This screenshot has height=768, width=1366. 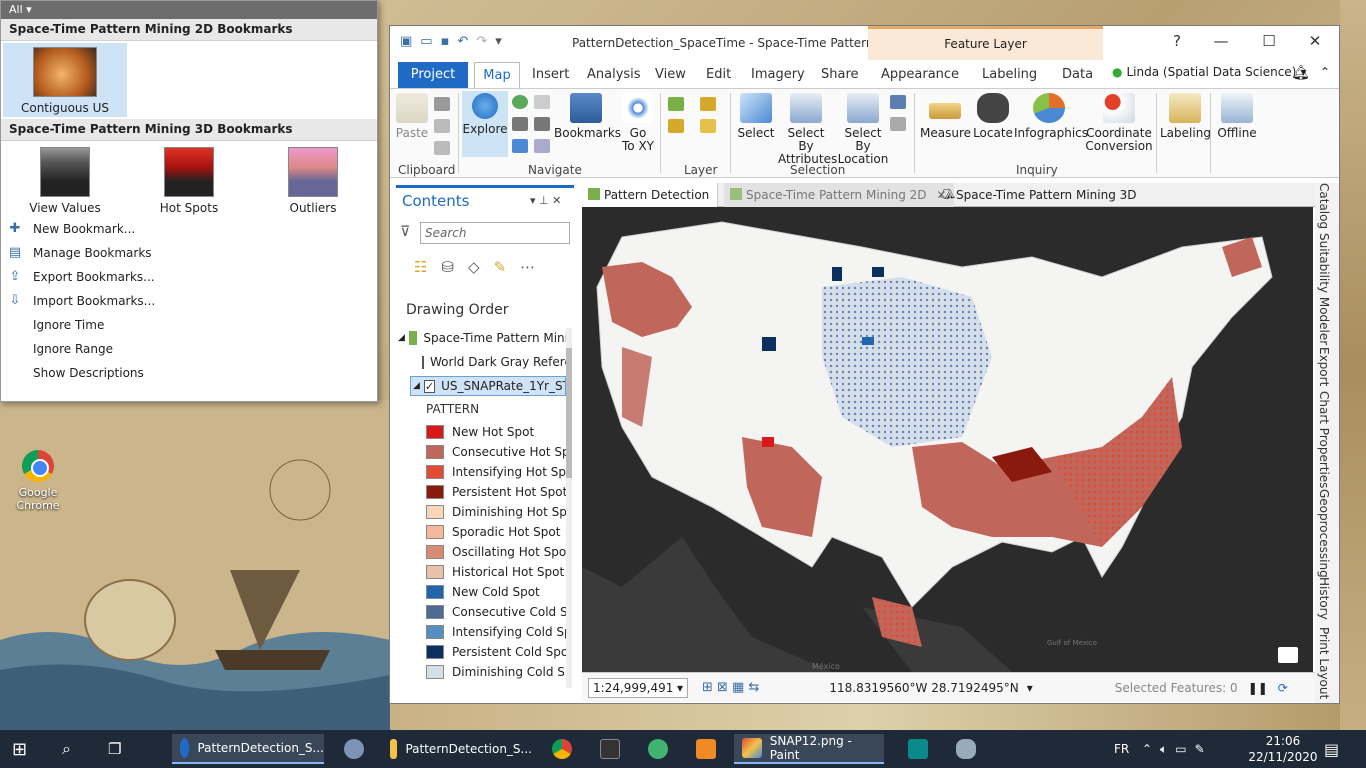 What do you see at coordinates (1119, 123) in the screenshot?
I see `coordinate-conversion-button: Coordinate Conversion` at bounding box center [1119, 123].